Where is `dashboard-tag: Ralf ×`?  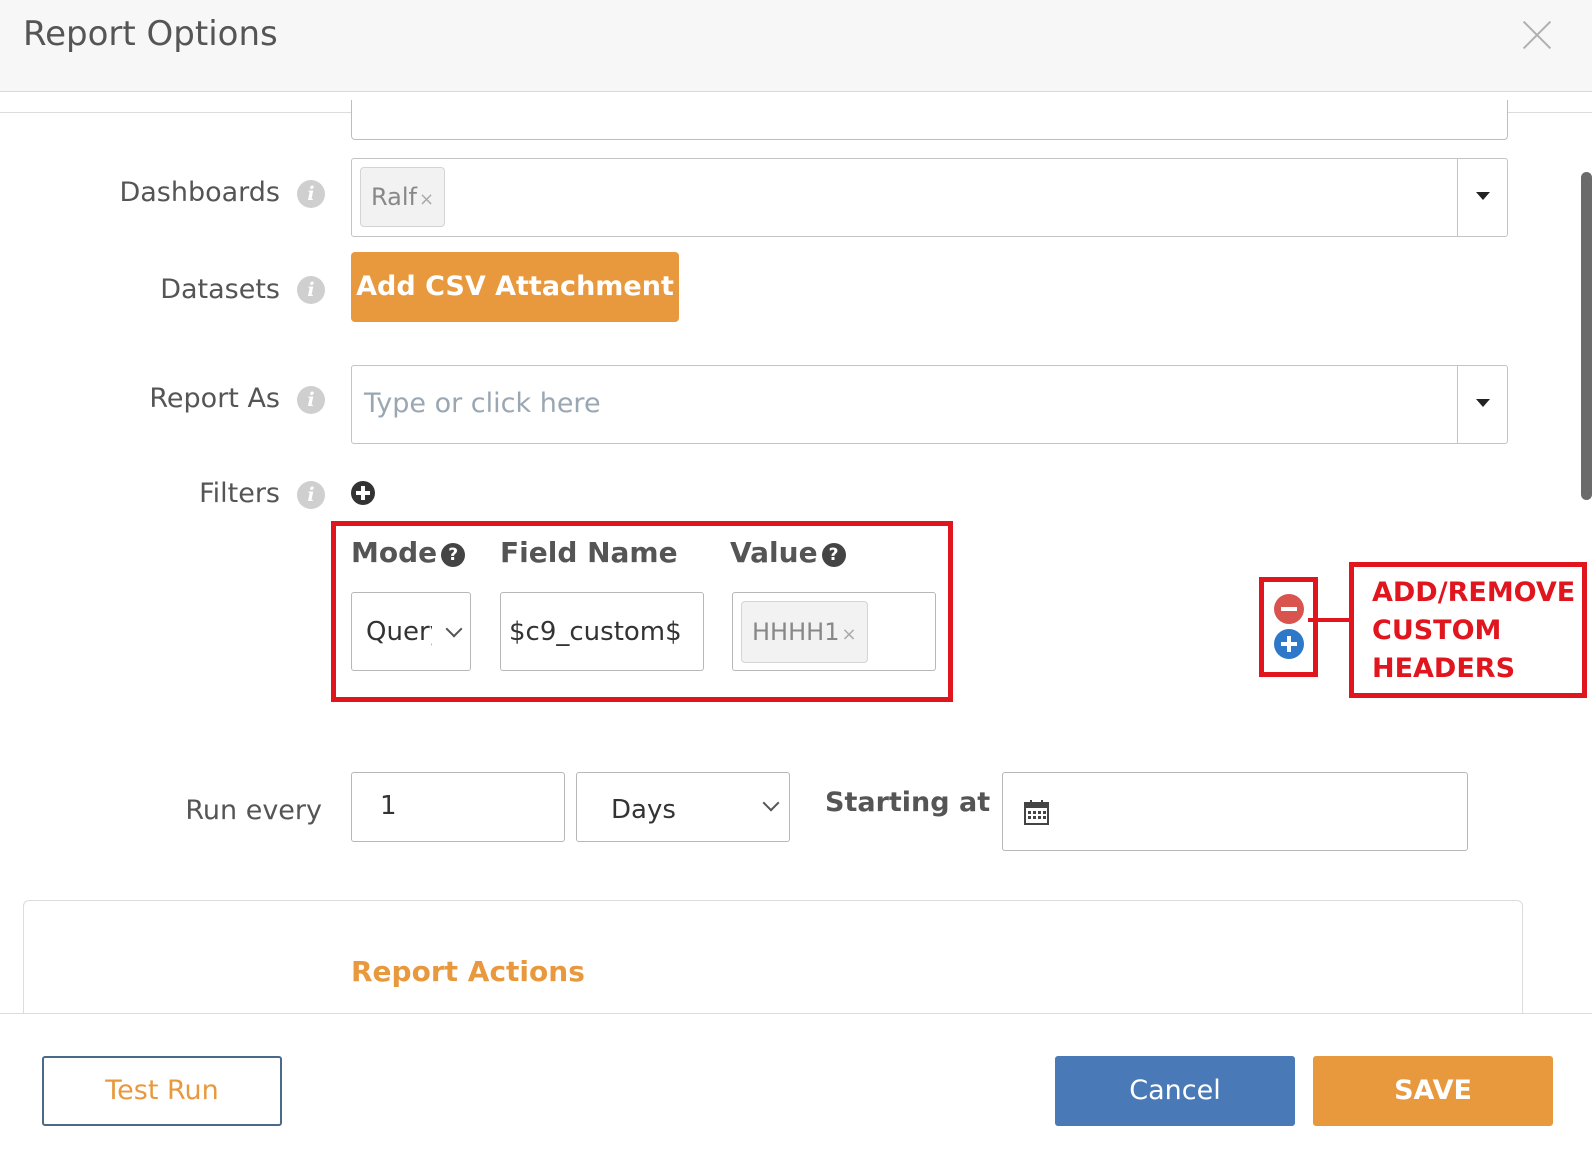 dashboard-tag: Ralf × is located at coordinates (403, 197).